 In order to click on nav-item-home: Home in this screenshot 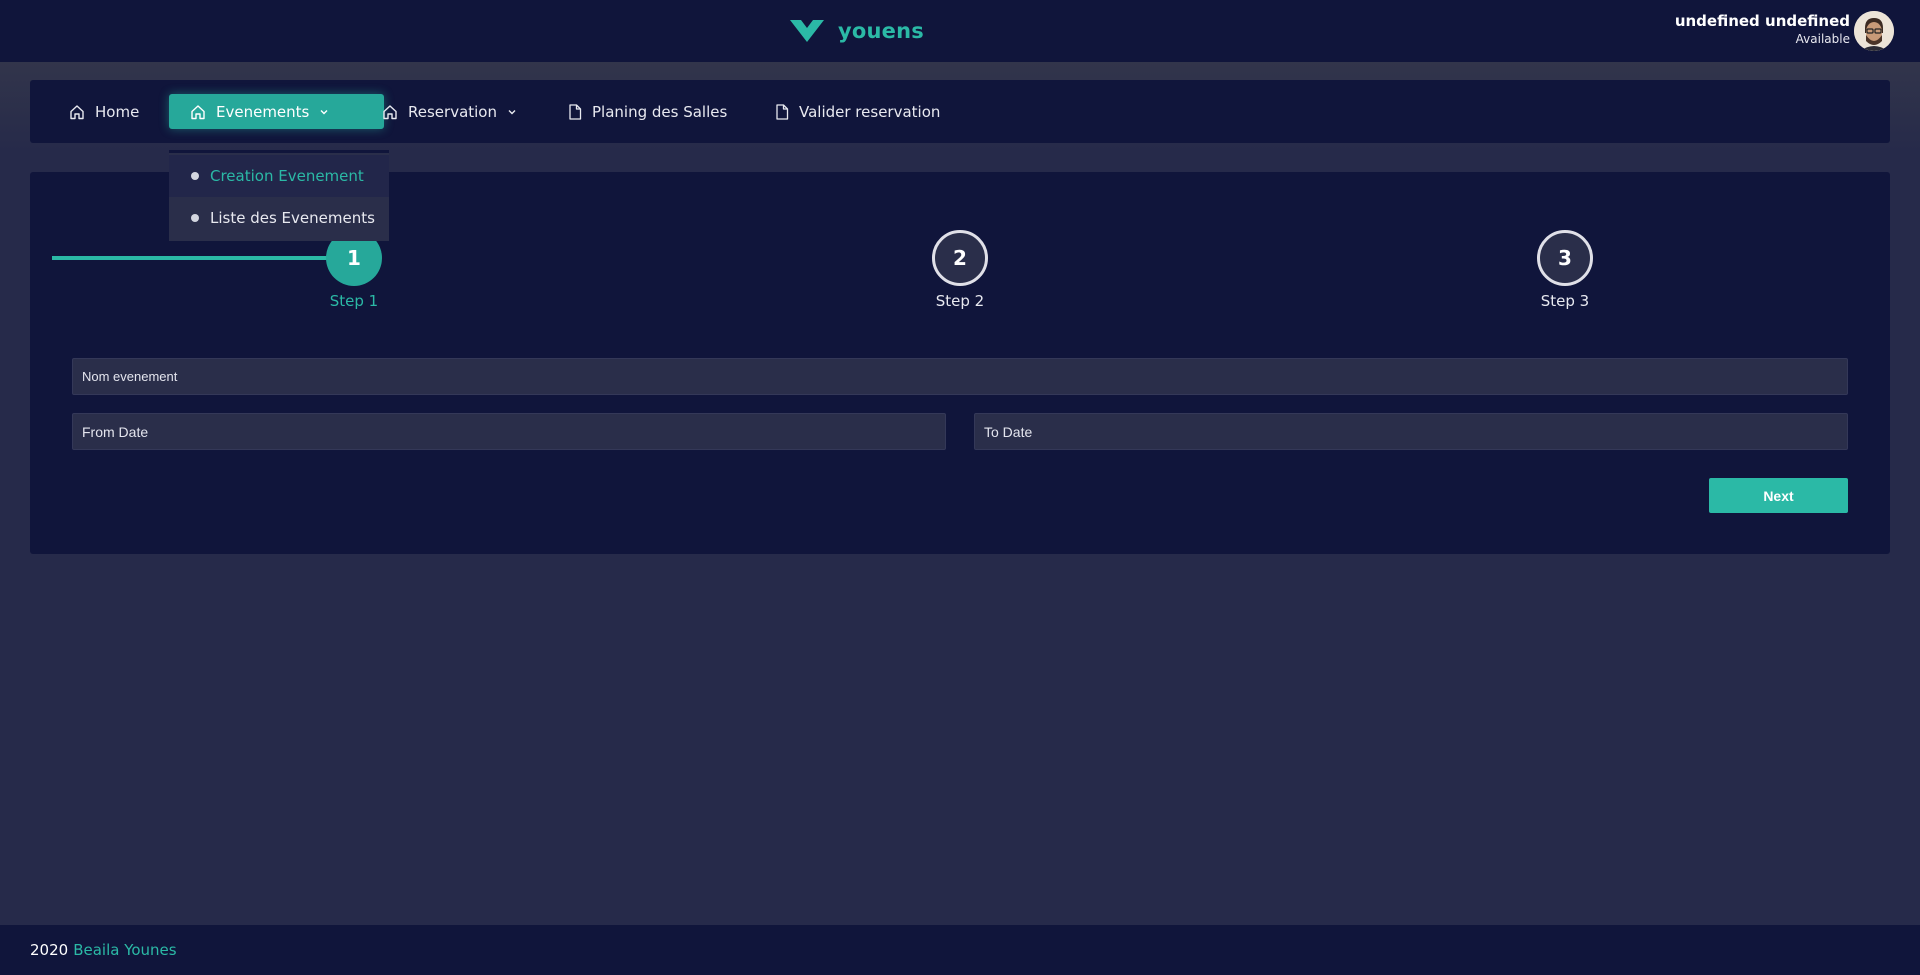, I will do `click(104, 111)`.